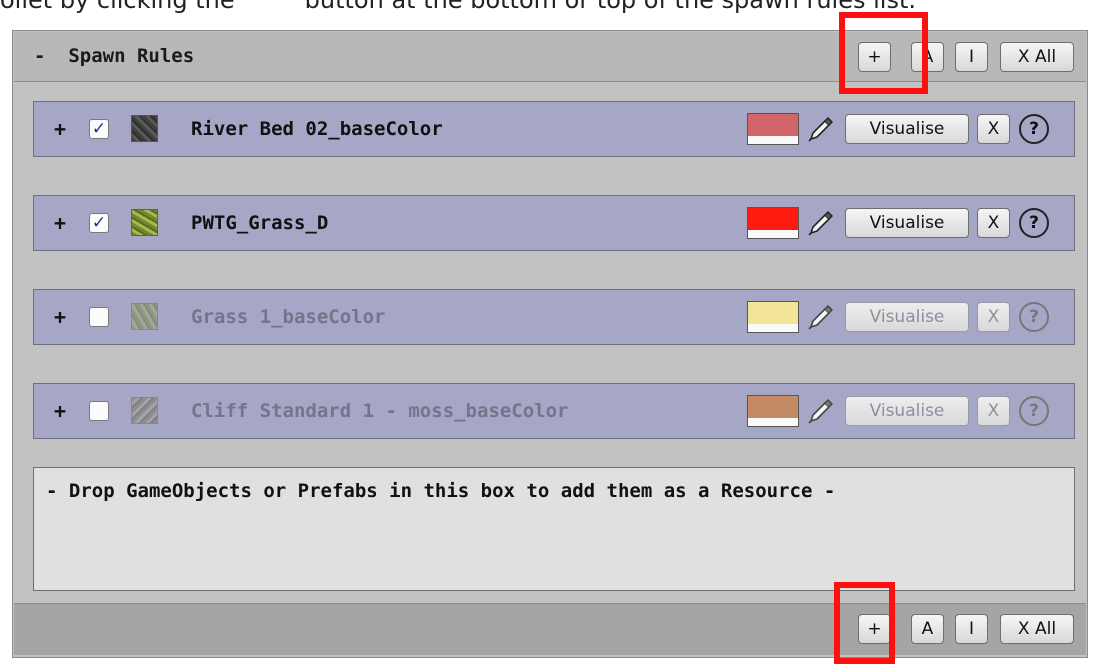 The width and height of the screenshot is (1100, 664). Describe the element at coordinates (39, 56) in the screenshot. I see `collapse-toggle: -` at that location.